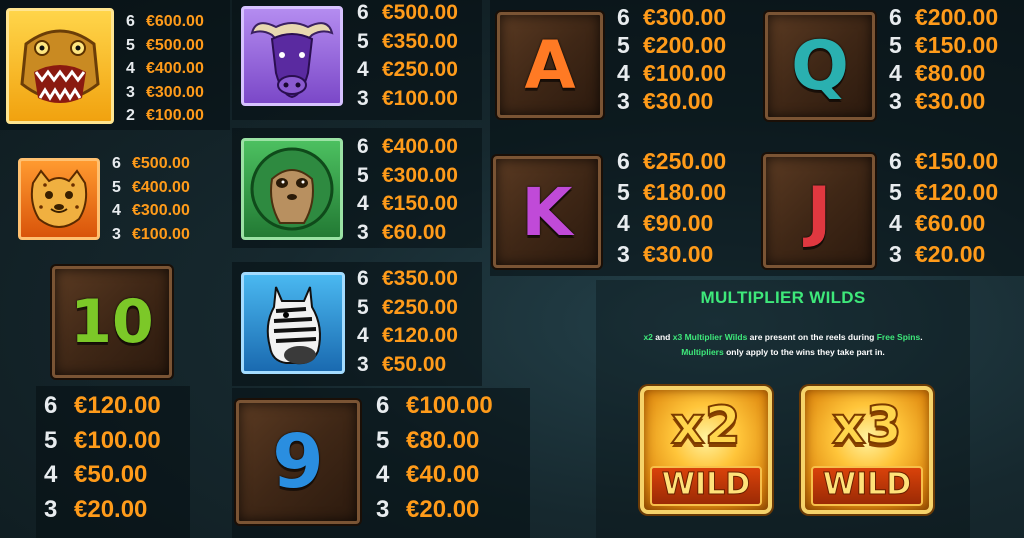 The image size is (1024, 538). I want to click on ten-letter: 10, so click(112, 322).